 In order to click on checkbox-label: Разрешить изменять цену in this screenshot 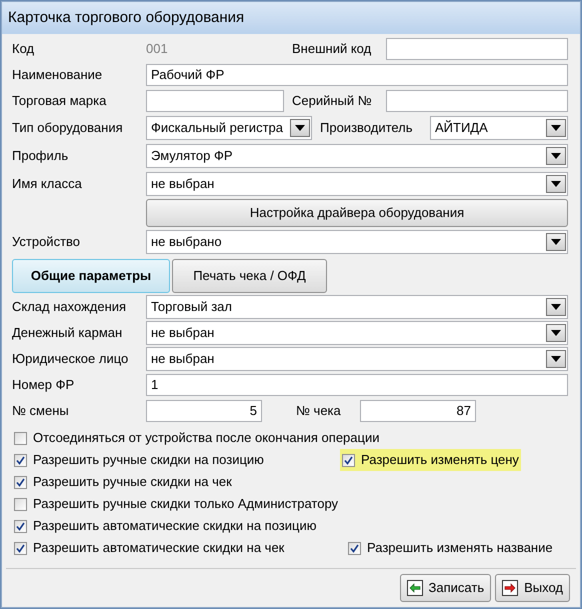, I will do `click(440, 460)`.